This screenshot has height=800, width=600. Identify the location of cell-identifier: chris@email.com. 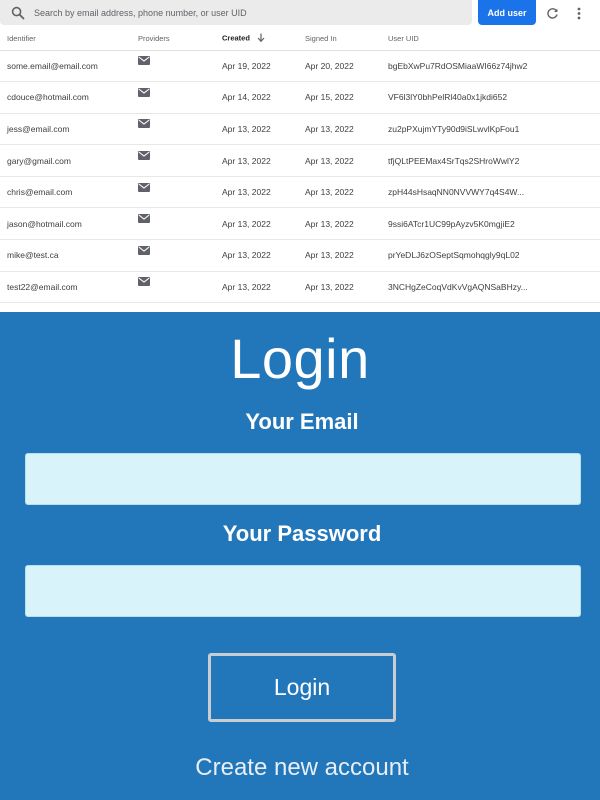
(69, 192).